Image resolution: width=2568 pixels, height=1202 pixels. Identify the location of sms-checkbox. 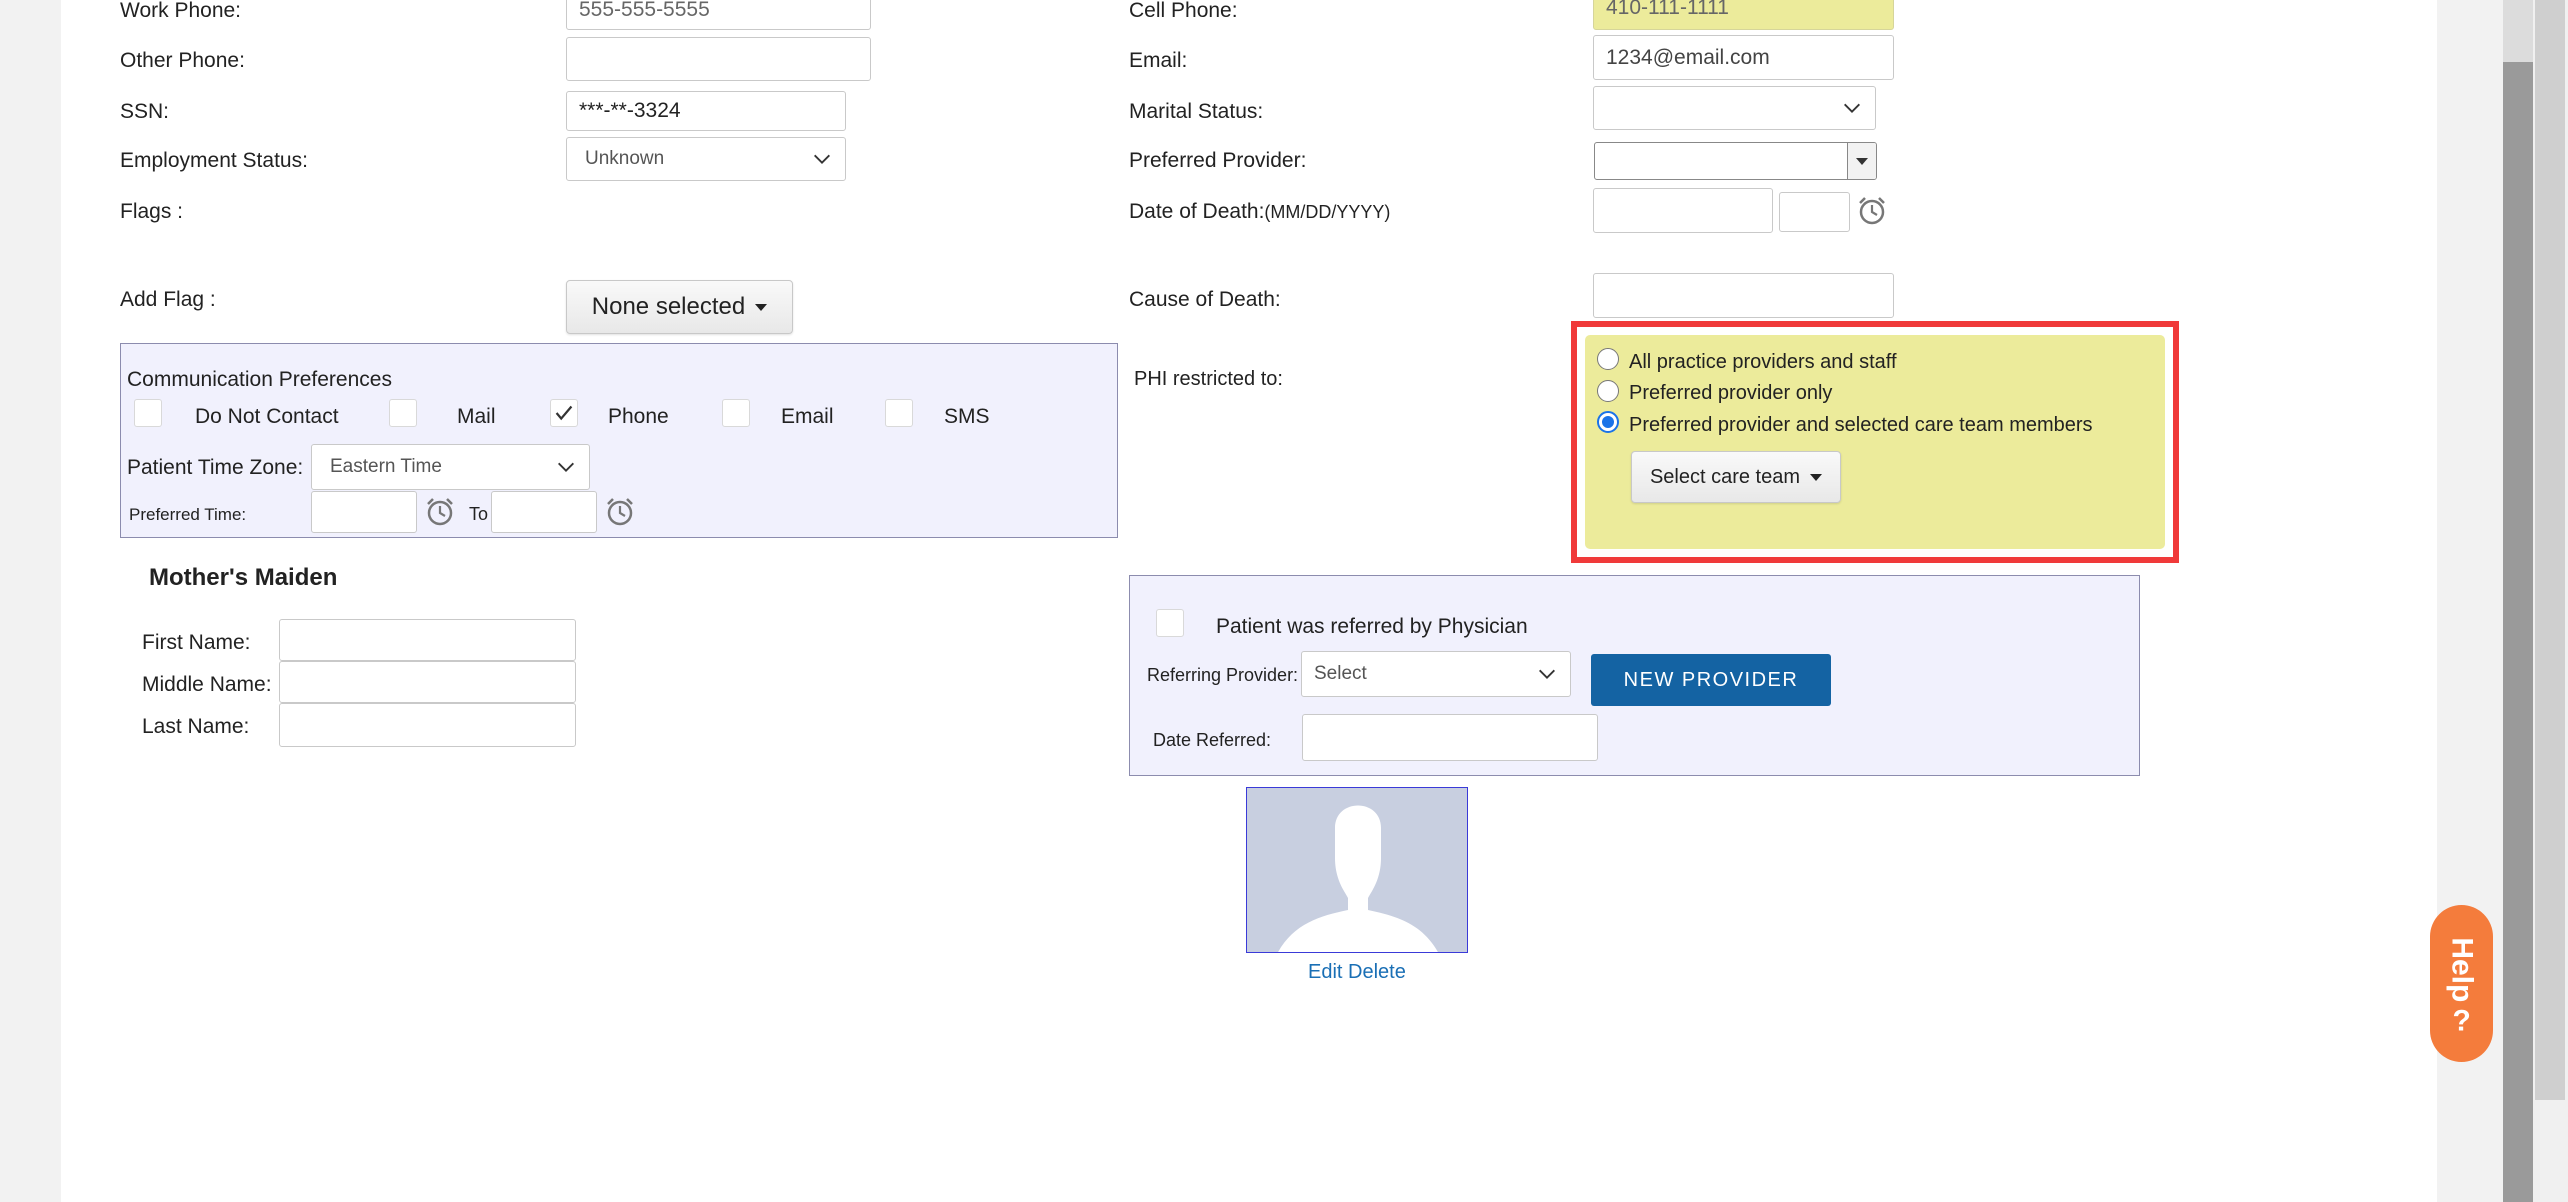
(899, 413).